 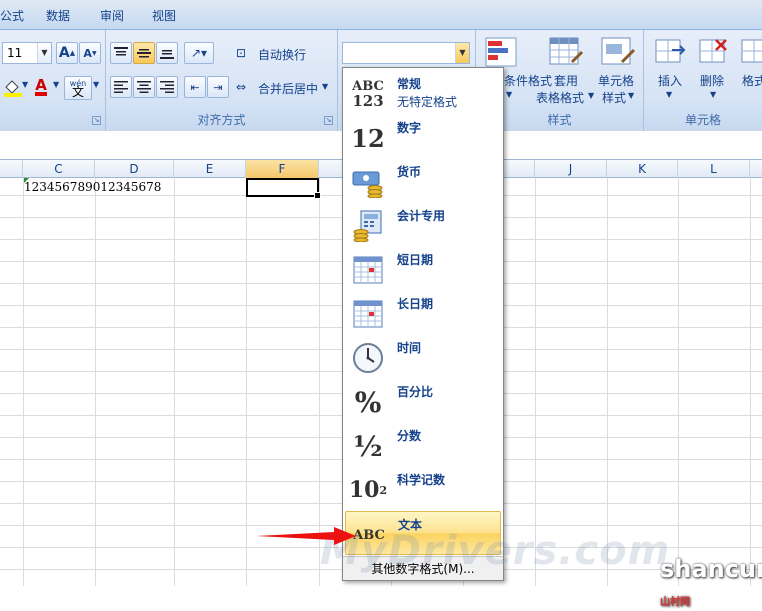 What do you see at coordinates (328, 120) in the screenshot?
I see `alignment-dialog-launcher: ↘` at bounding box center [328, 120].